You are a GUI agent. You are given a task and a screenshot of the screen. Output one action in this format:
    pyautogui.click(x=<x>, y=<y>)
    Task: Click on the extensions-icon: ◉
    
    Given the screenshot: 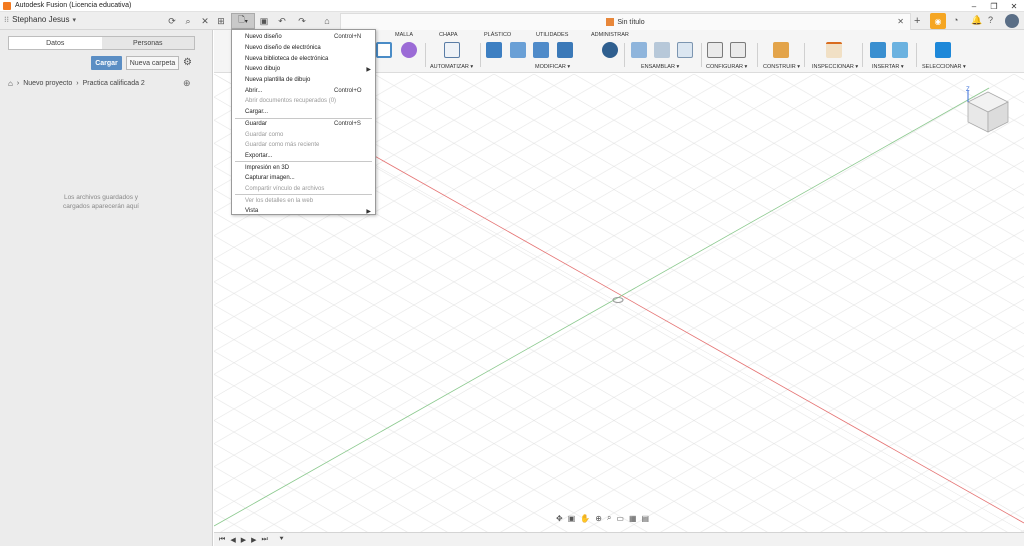 What is the action you would take?
    pyautogui.click(x=938, y=21)
    